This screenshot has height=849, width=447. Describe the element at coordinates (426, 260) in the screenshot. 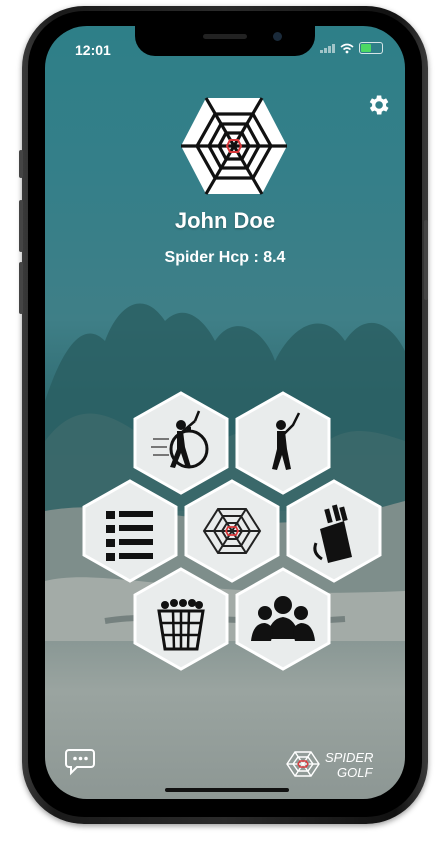

I see `power-button` at that location.